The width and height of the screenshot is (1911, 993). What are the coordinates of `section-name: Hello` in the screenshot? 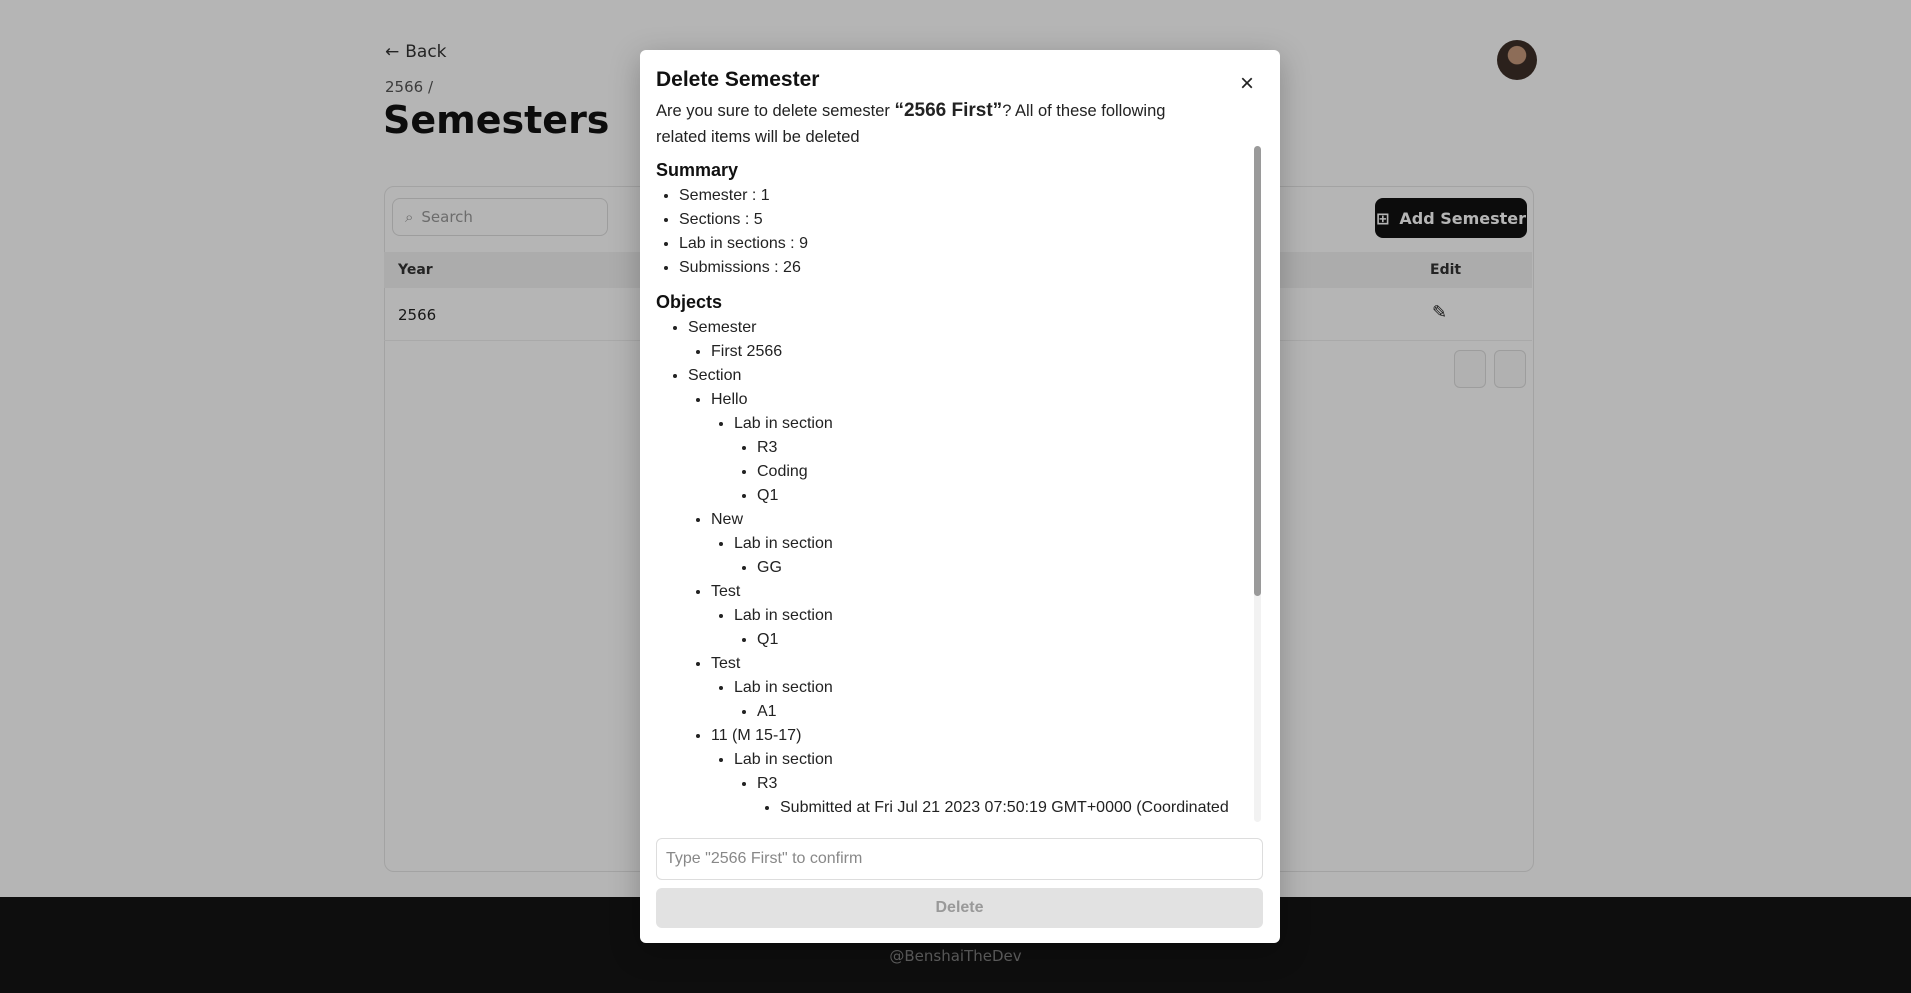 It's located at (729, 399).